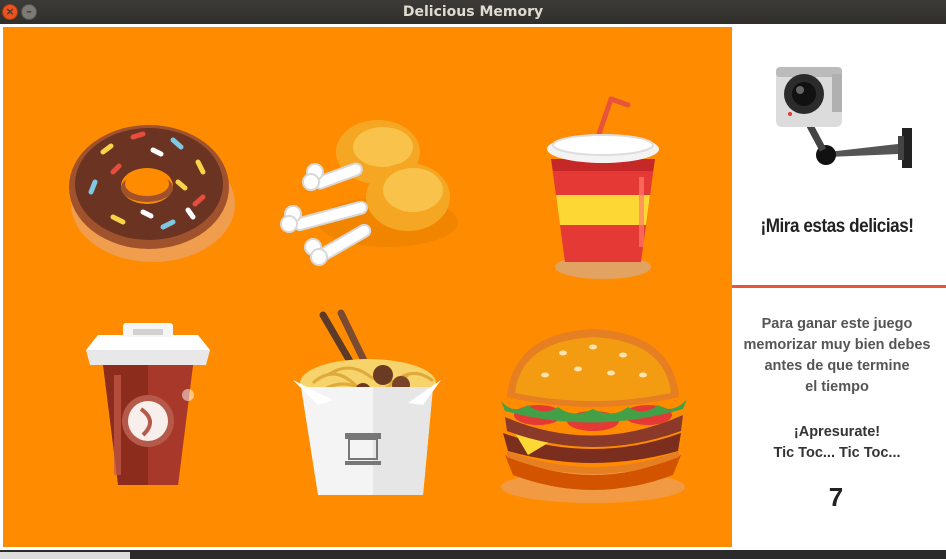 The image size is (946, 559). I want to click on coffee-cup-icon, so click(148, 404).